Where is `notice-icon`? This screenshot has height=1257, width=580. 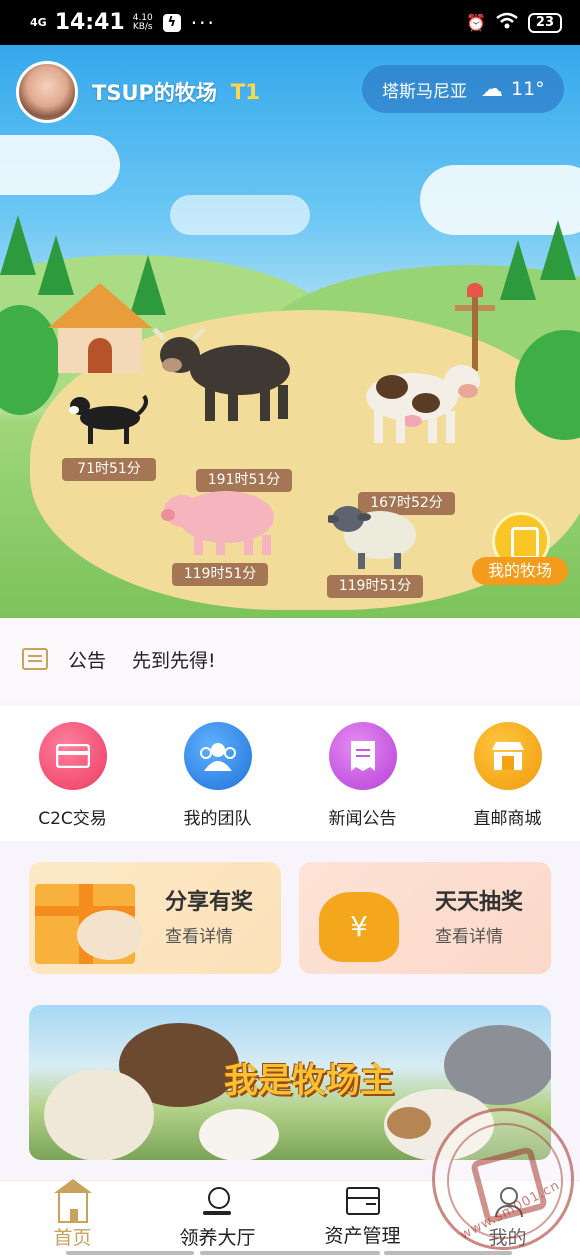
notice-icon is located at coordinates (35, 659).